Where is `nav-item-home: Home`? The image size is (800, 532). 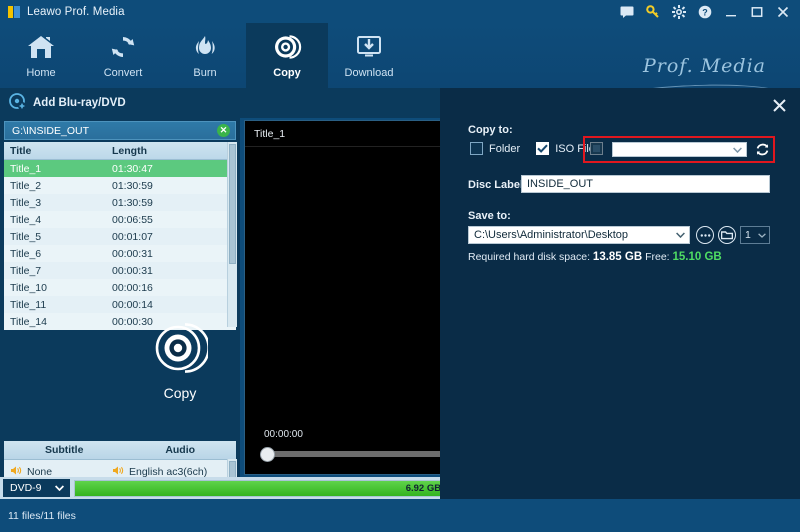
nav-item-home: Home is located at coordinates (41, 55).